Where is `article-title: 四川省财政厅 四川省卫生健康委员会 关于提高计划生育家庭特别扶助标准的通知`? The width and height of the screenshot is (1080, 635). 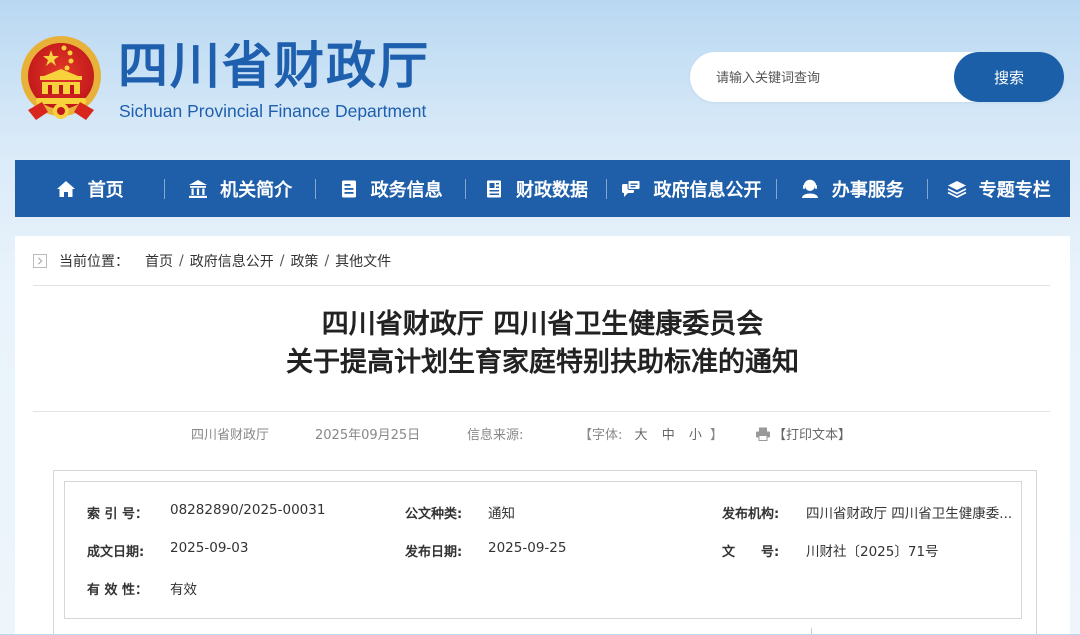 article-title: 四川省财政厅 四川省卫生健康委员会 关于提高计划生育家庭特别扶助标准的通知 is located at coordinates (542, 344).